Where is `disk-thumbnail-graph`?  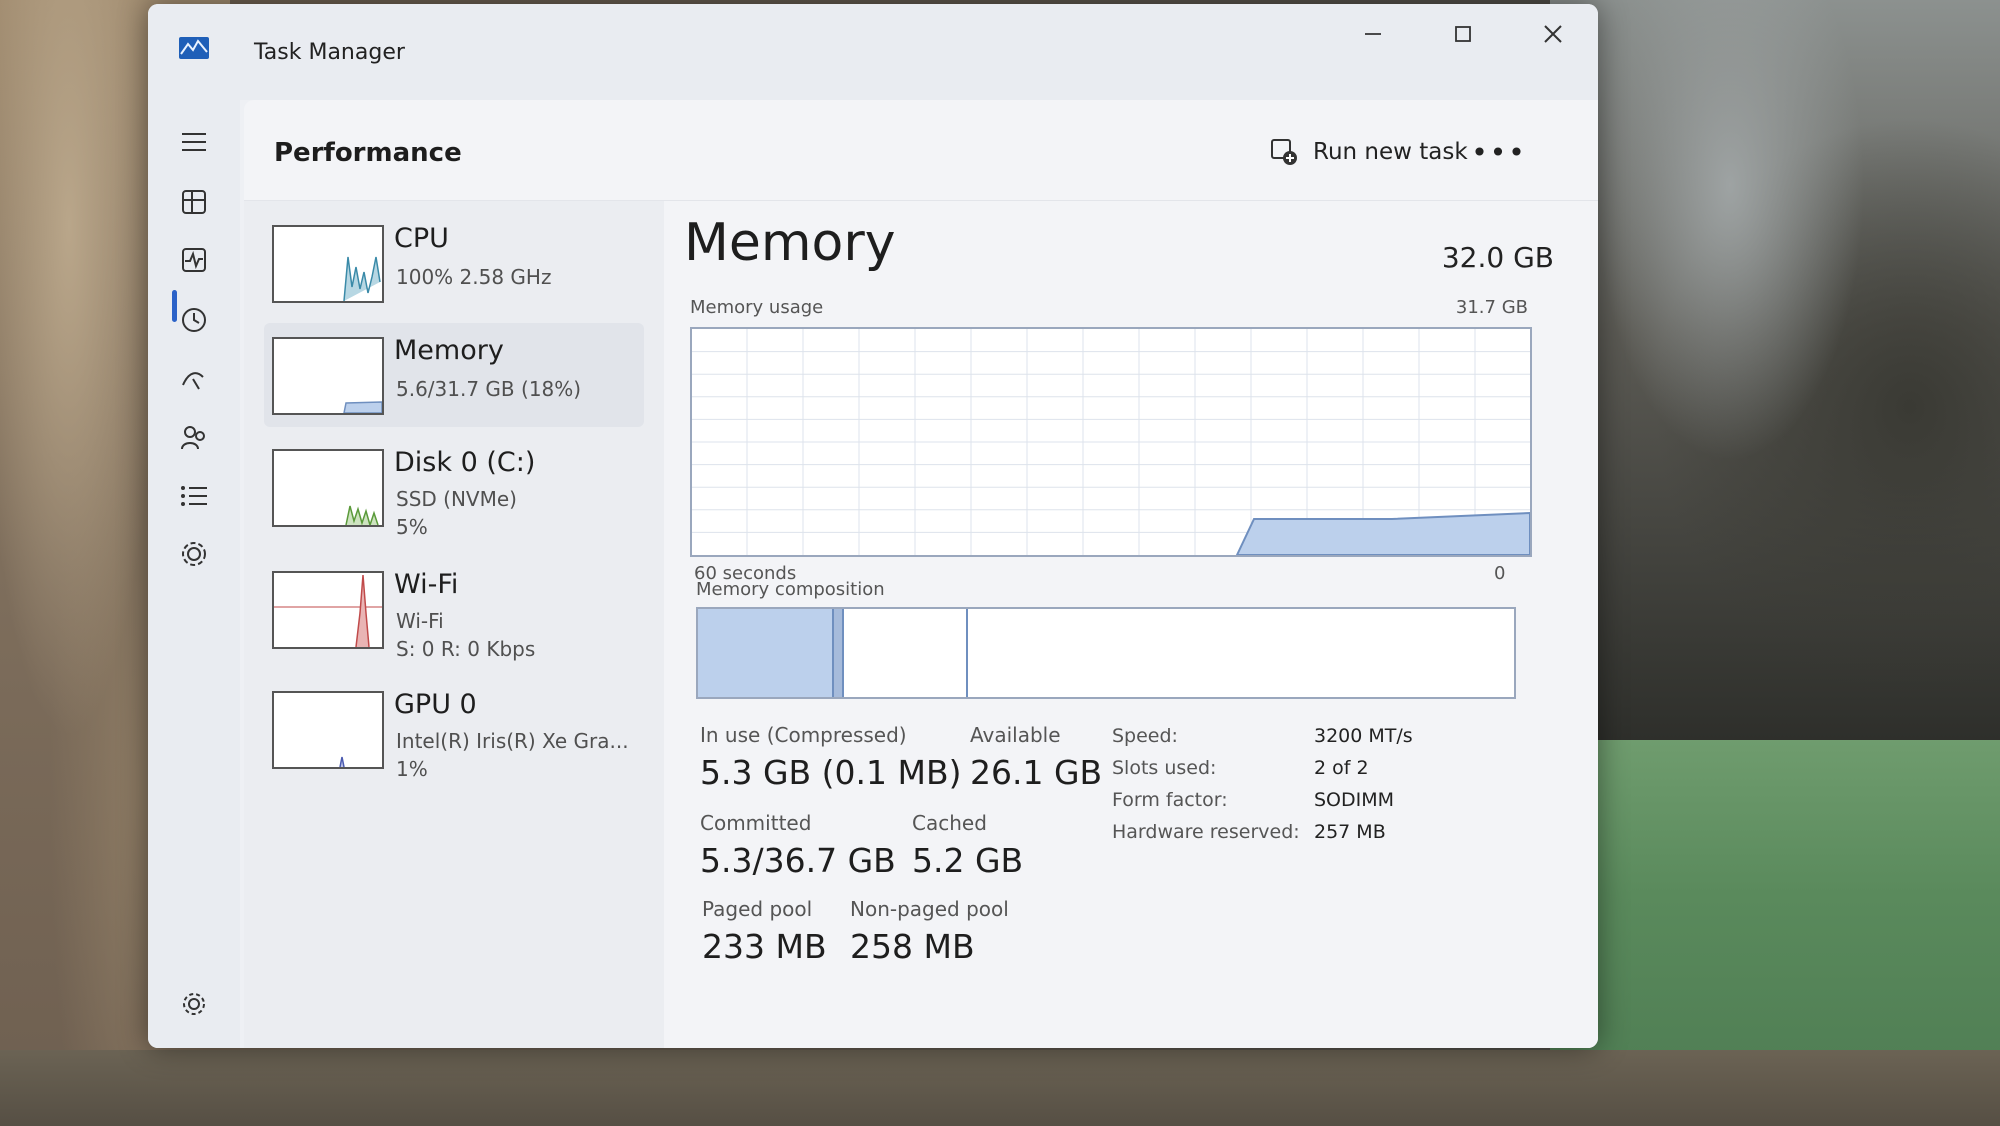 disk-thumbnail-graph is located at coordinates (328, 488).